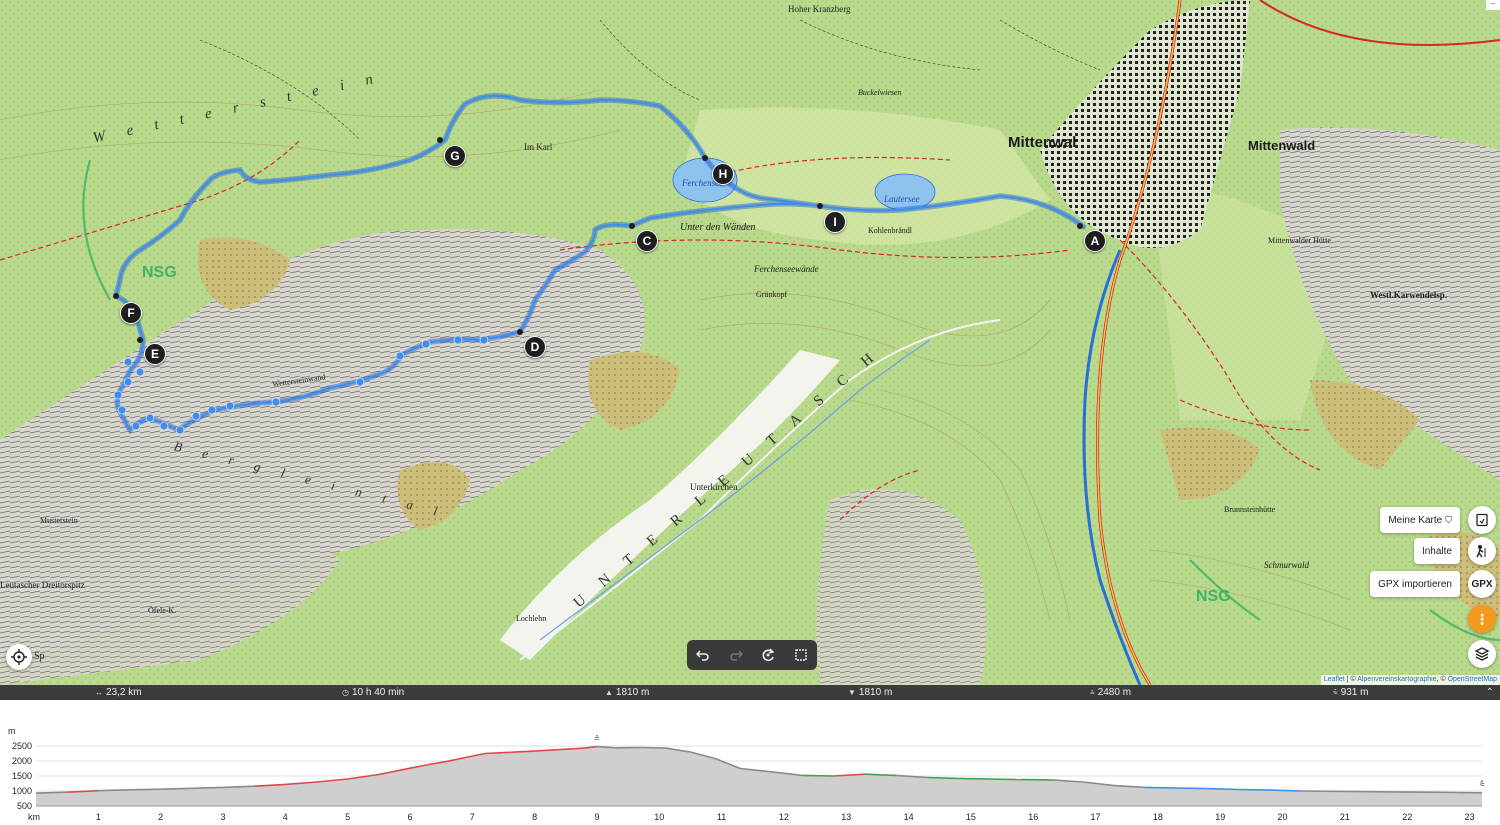 This screenshot has width=1500, height=825. Describe the element at coordinates (378, 692) in the screenshot. I see `duration-value: 10 h 40 min` at that location.